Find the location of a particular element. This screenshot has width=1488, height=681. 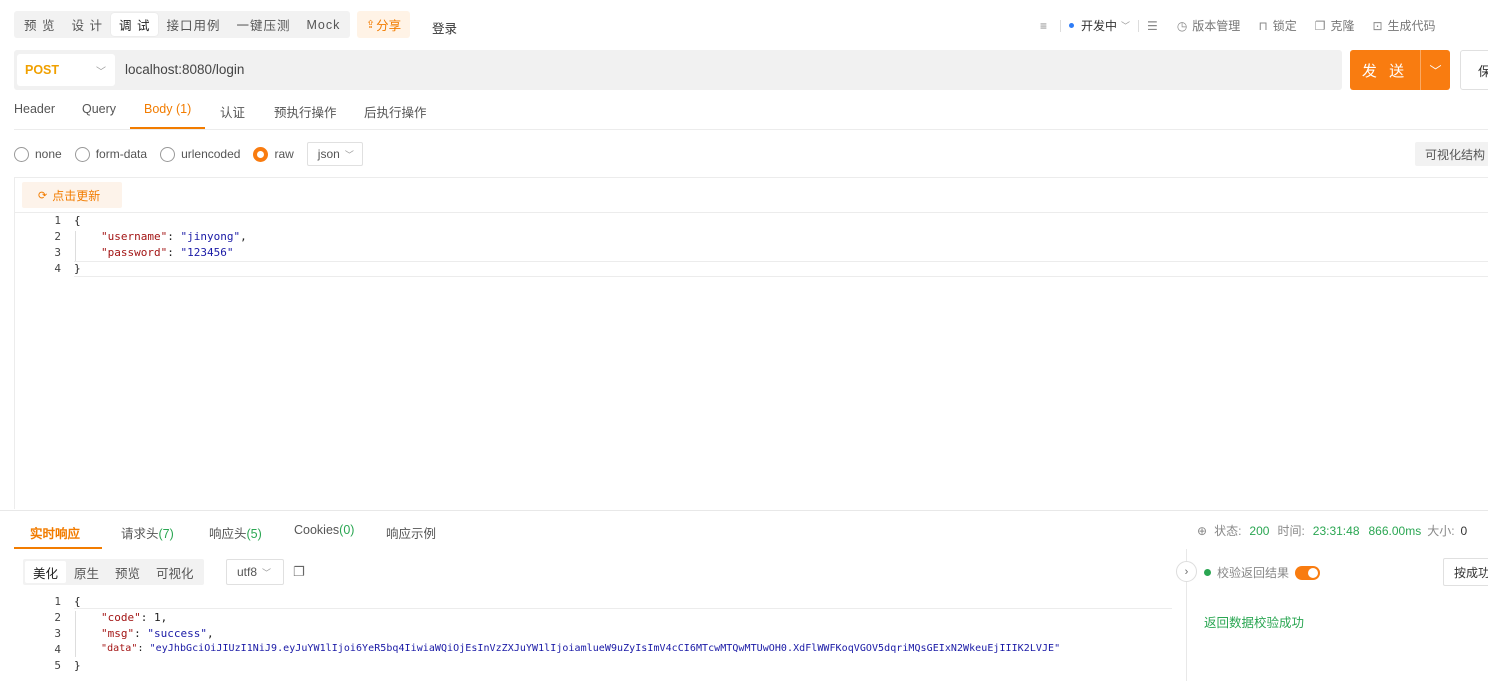

code-line: "password": "123456" is located at coordinates (167, 252).